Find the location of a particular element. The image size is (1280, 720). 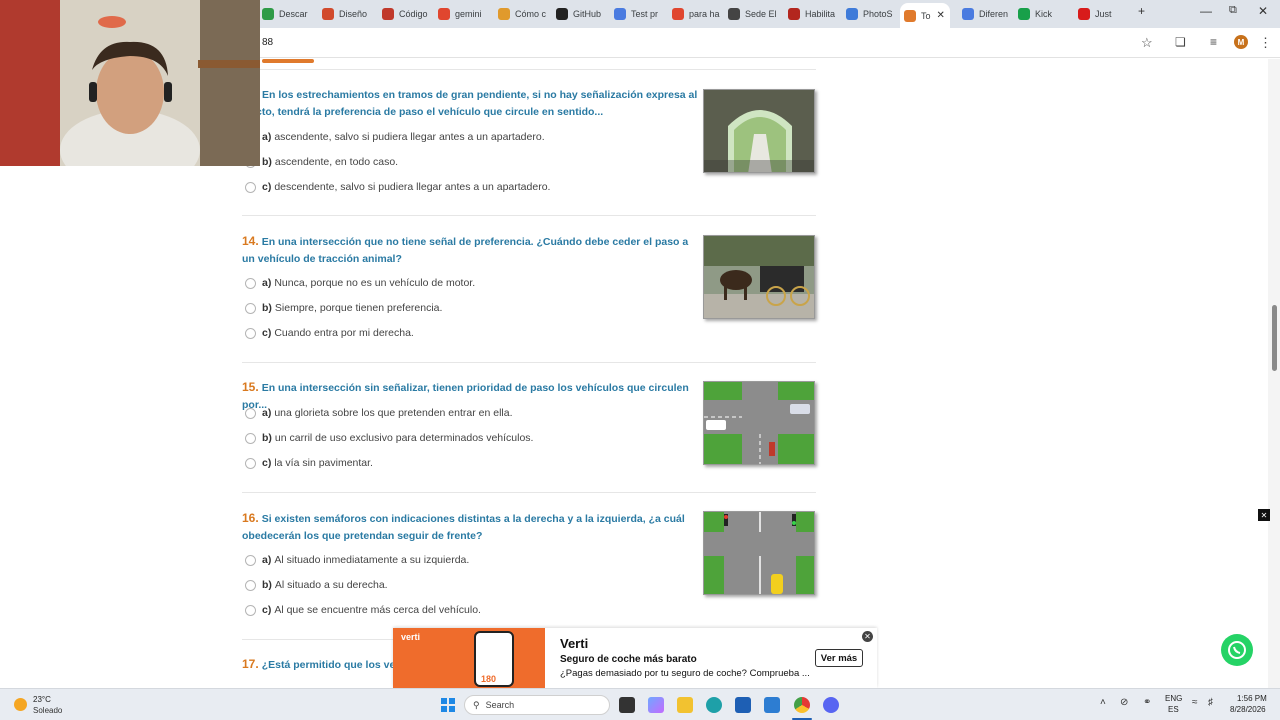

edge-icon is located at coordinates (714, 705).